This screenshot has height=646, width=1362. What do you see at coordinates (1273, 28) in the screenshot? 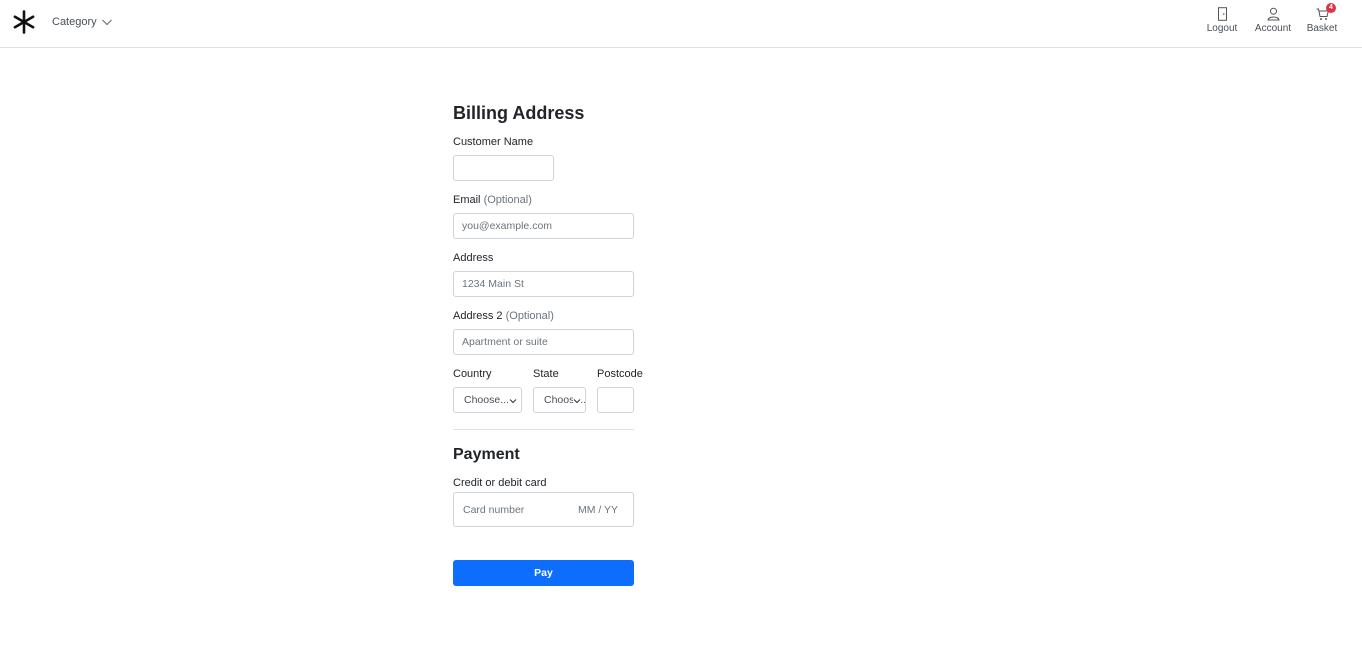
I see `account-label: Account` at bounding box center [1273, 28].